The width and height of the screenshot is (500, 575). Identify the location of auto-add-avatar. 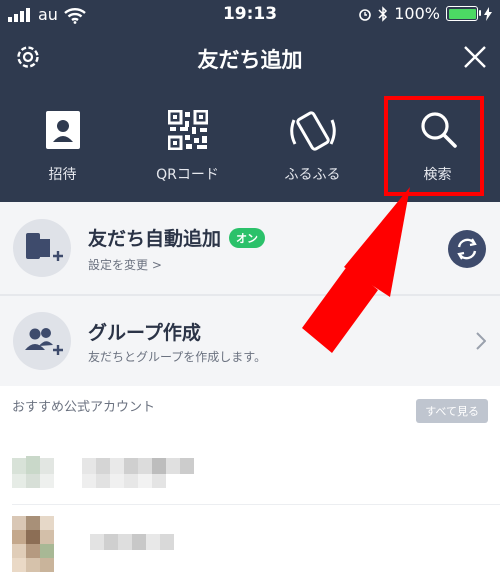
(42, 248).